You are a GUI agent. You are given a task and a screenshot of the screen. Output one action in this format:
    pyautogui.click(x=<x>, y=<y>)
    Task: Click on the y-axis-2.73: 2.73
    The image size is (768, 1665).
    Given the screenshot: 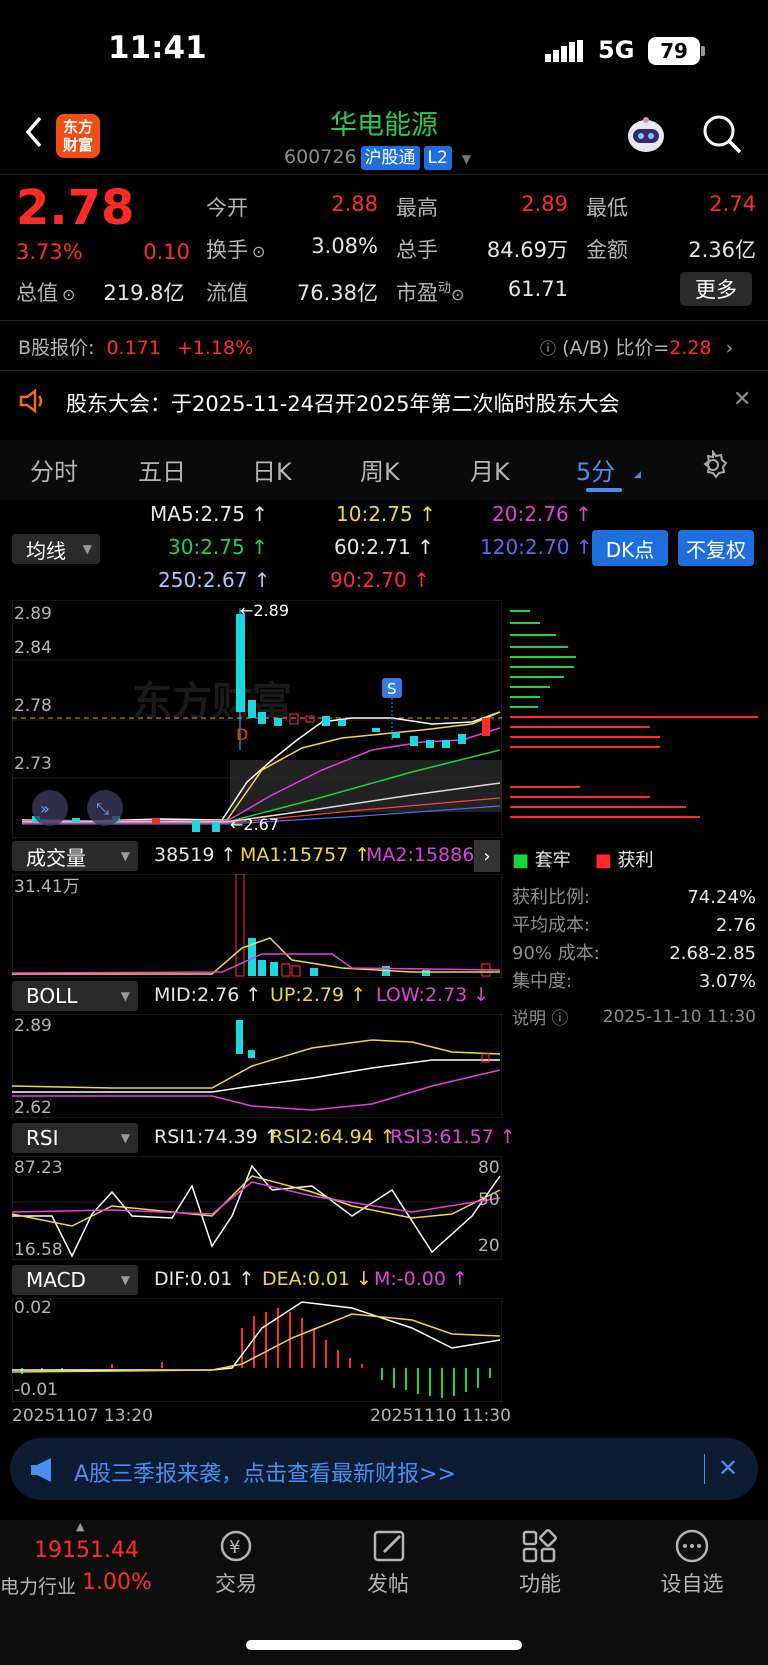 What is the action you would take?
    pyautogui.click(x=33, y=764)
    